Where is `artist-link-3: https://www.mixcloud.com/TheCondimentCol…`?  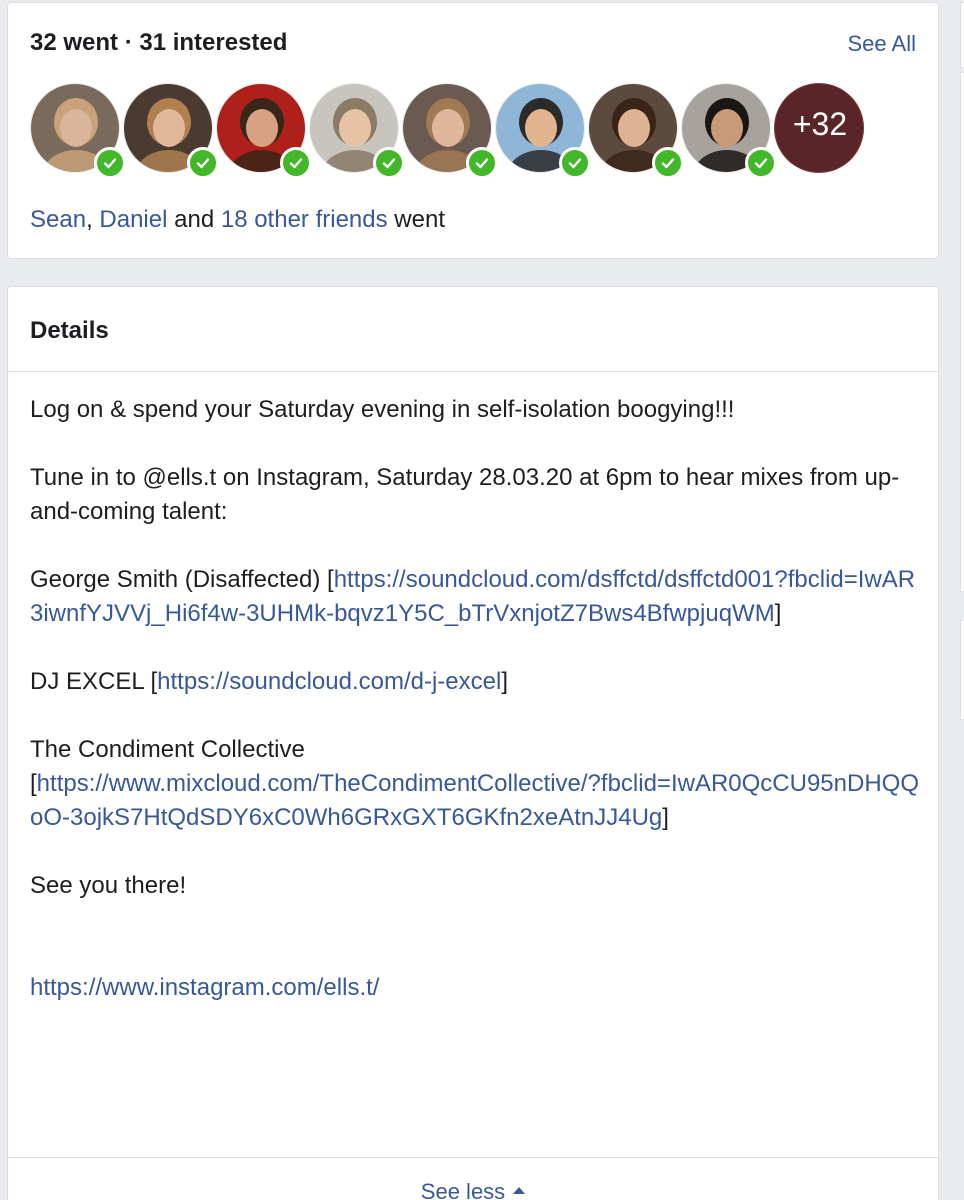
artist-link-3: https://www.mixcloud.com/TheCondimentCol… is located at coordinates (474, 800).